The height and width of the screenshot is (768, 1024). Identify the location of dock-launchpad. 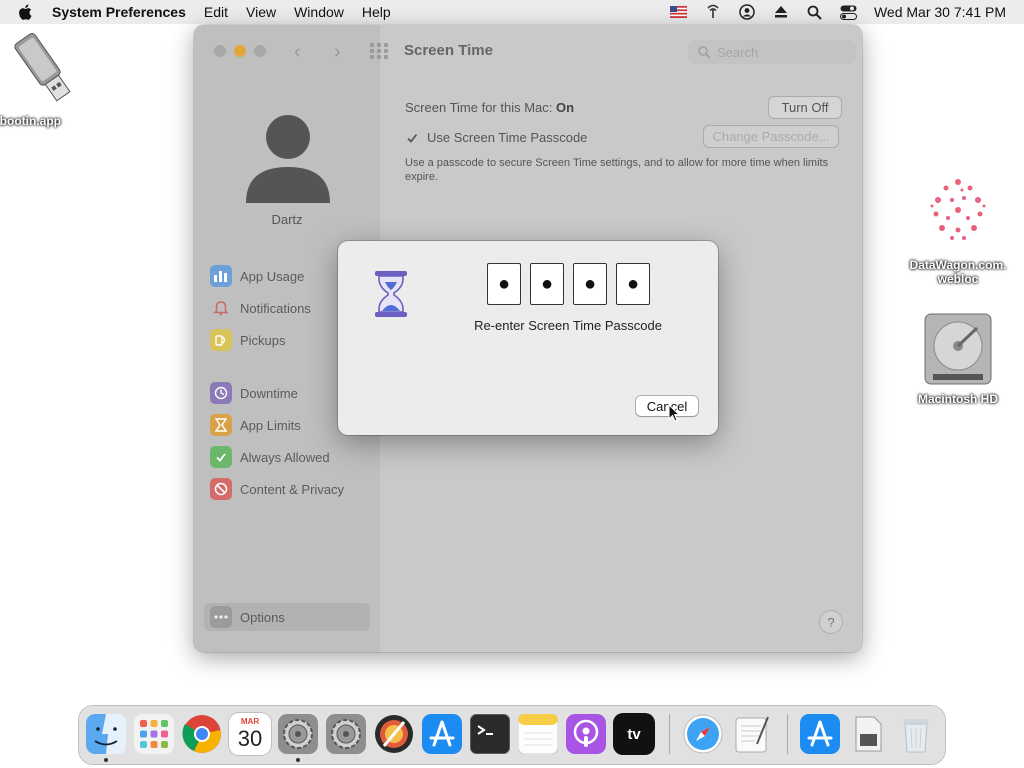
(154, 734).